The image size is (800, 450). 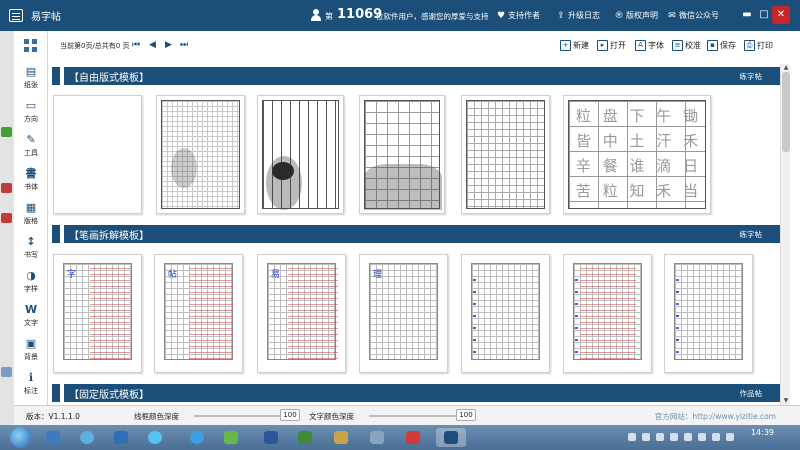 I want to click on book-icon: 書, so click(x=31, y=173).